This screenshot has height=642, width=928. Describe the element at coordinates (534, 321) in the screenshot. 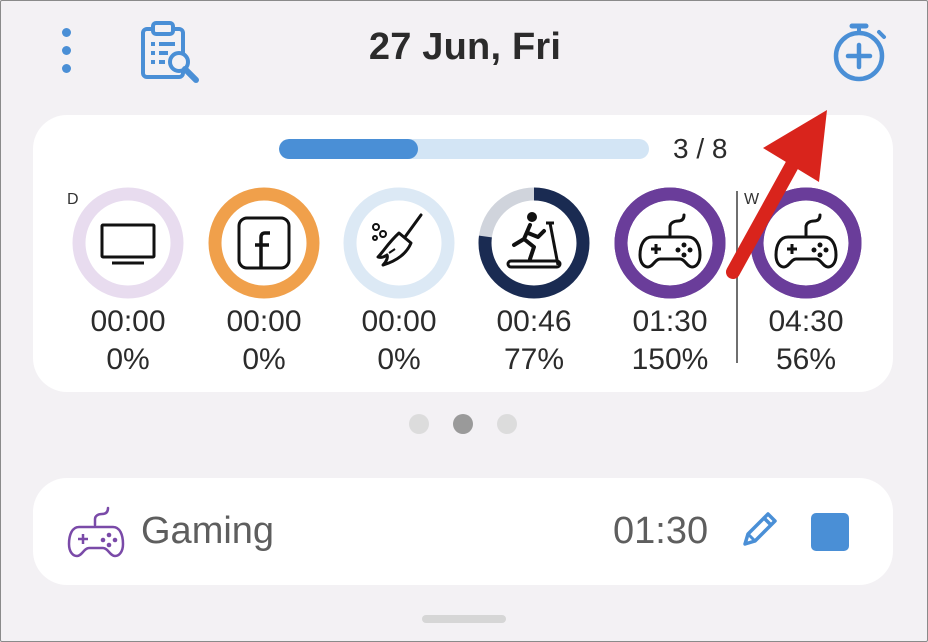

I see `activity-time: 00:46` at that location.